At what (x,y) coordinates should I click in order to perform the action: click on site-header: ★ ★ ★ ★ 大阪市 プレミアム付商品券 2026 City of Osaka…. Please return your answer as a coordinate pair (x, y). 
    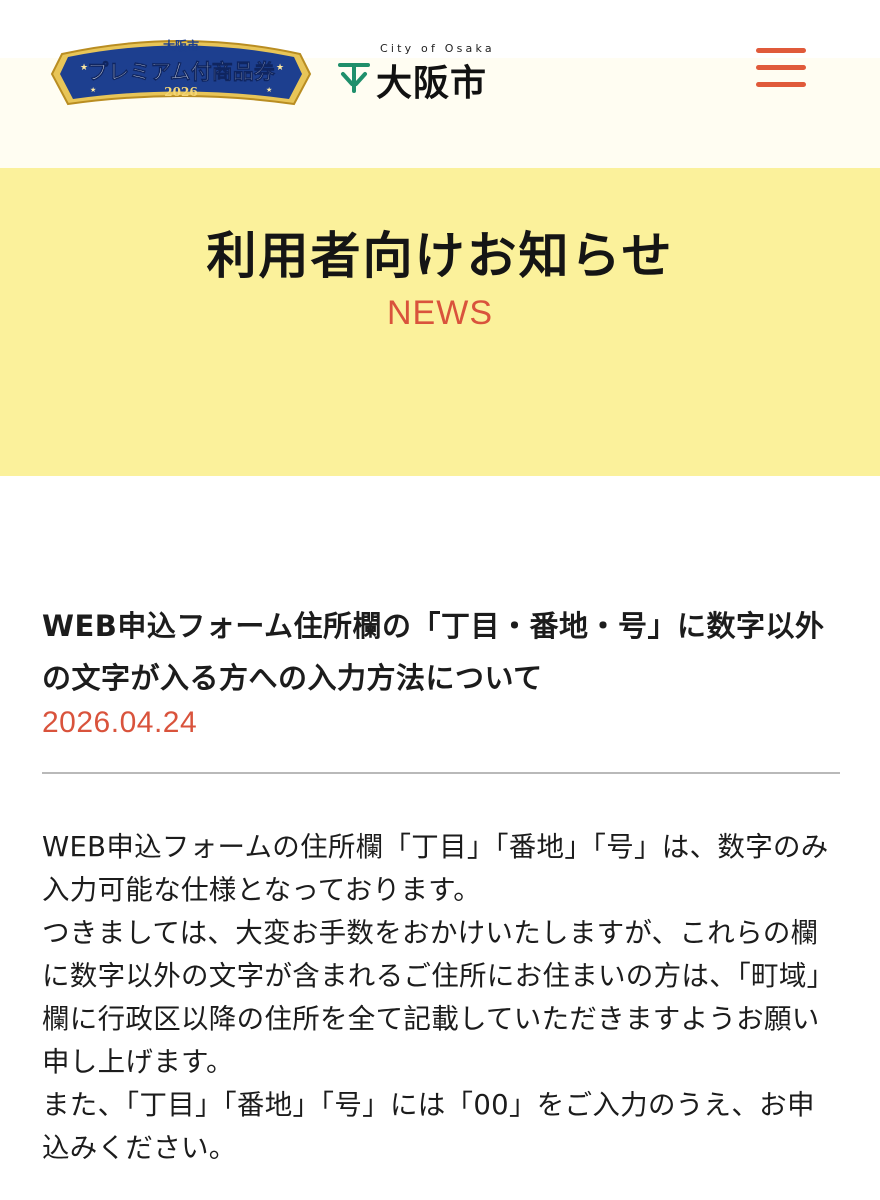
    Looking at the image, I should click on (440, 84).